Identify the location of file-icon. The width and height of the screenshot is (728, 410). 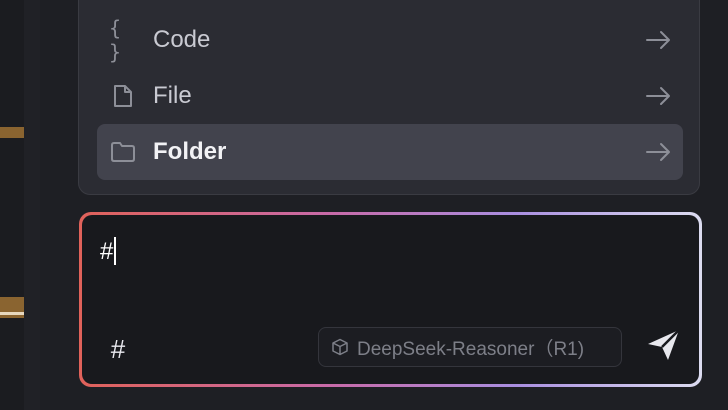
(123, 96).